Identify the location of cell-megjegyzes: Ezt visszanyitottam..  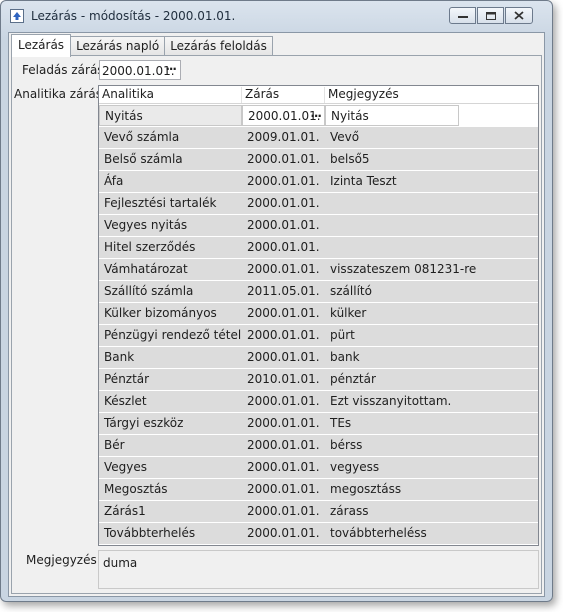
(431, 401).